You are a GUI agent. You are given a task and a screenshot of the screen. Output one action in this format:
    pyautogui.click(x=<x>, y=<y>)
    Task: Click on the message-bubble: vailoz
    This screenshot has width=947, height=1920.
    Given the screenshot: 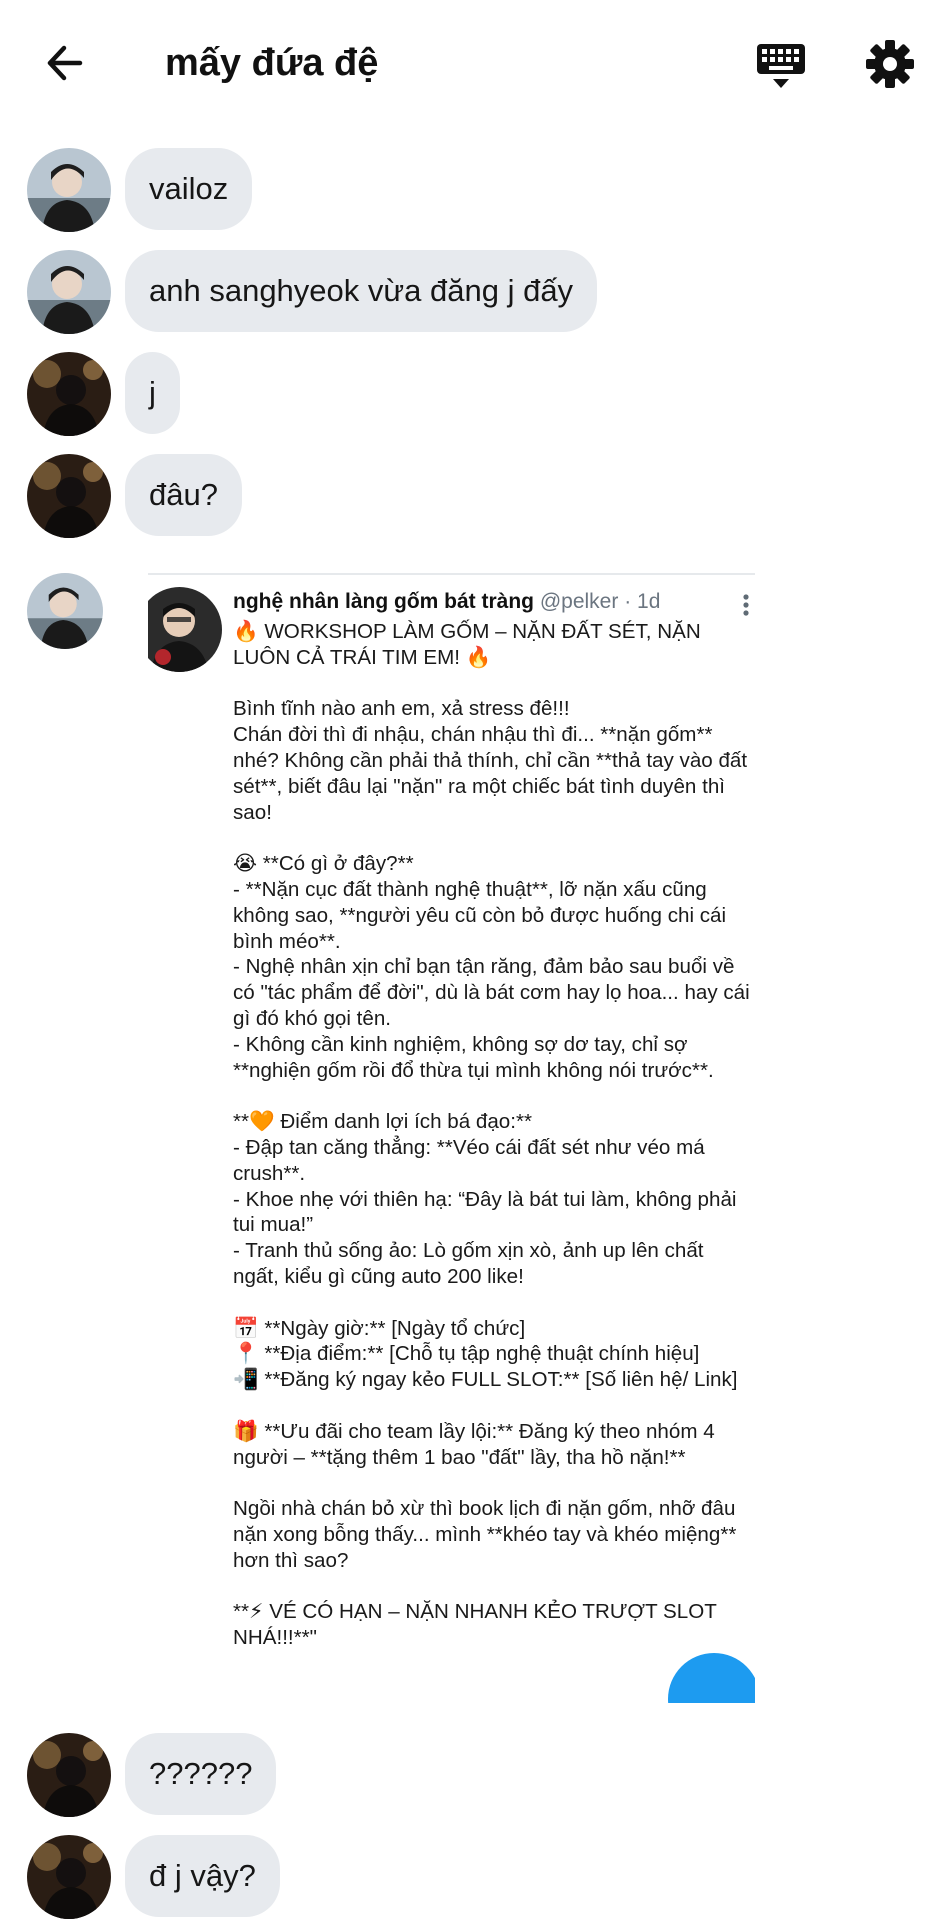 What is the action you would take?
    pyautogui.click(x=189, y=189)
    